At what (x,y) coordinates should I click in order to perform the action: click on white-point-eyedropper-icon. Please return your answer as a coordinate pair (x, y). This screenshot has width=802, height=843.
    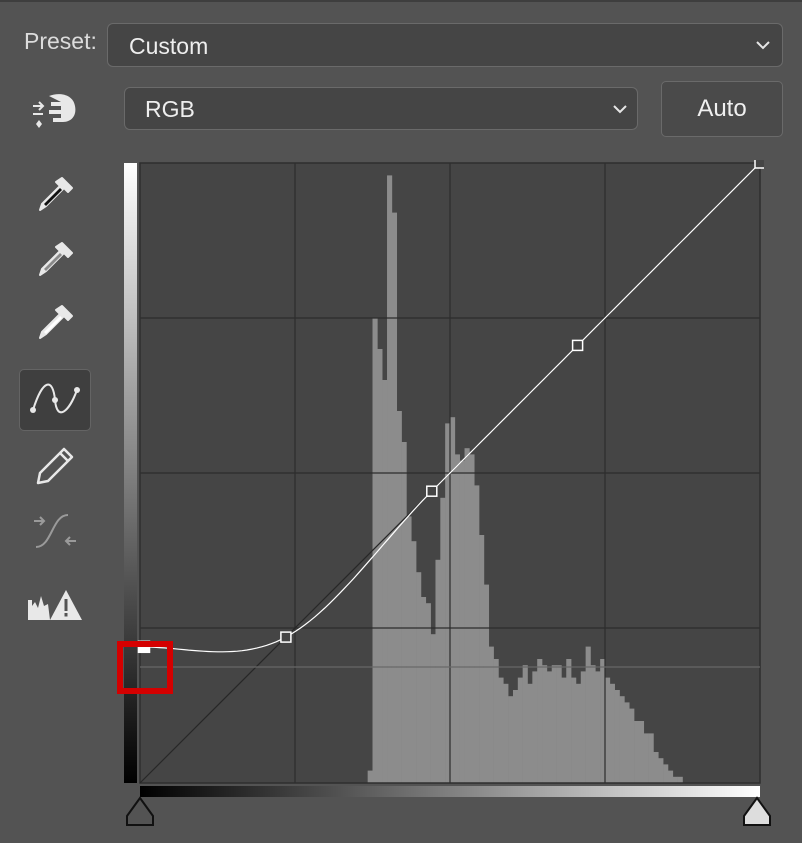
    Looking at the image, I should click on (55, 323).